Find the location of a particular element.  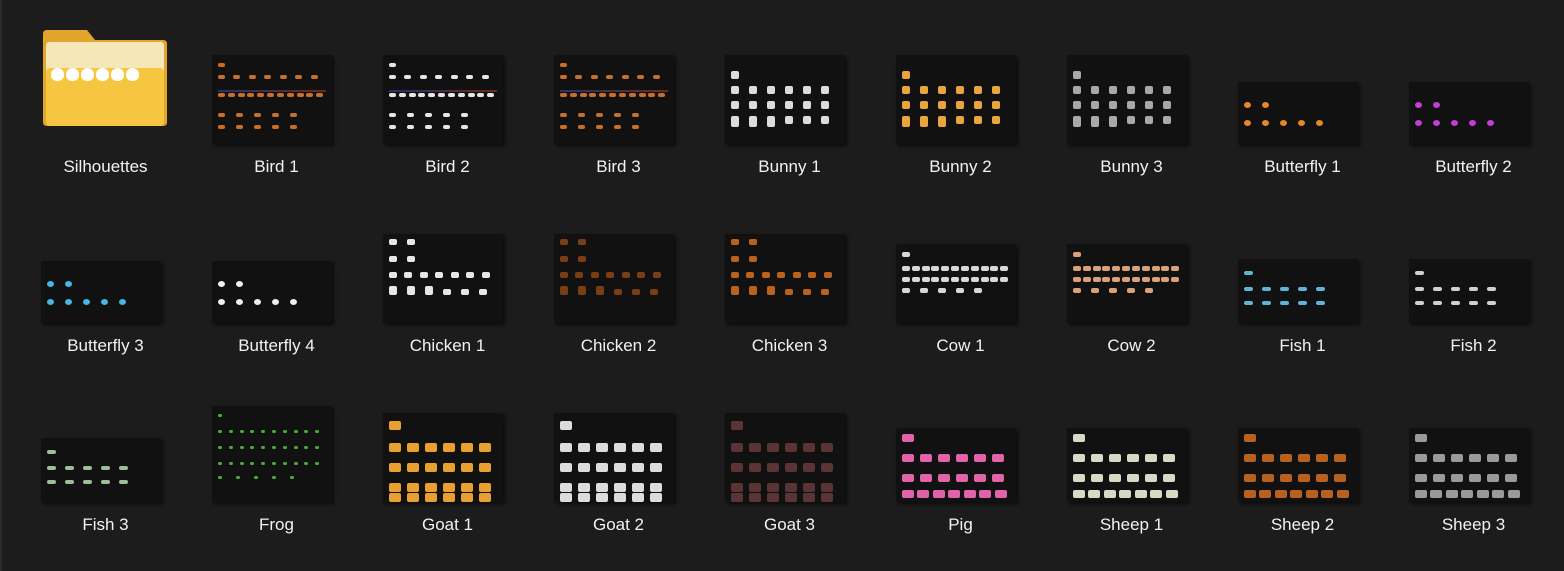

file-item: Bunny 2 is located at coordinates (960, 89).